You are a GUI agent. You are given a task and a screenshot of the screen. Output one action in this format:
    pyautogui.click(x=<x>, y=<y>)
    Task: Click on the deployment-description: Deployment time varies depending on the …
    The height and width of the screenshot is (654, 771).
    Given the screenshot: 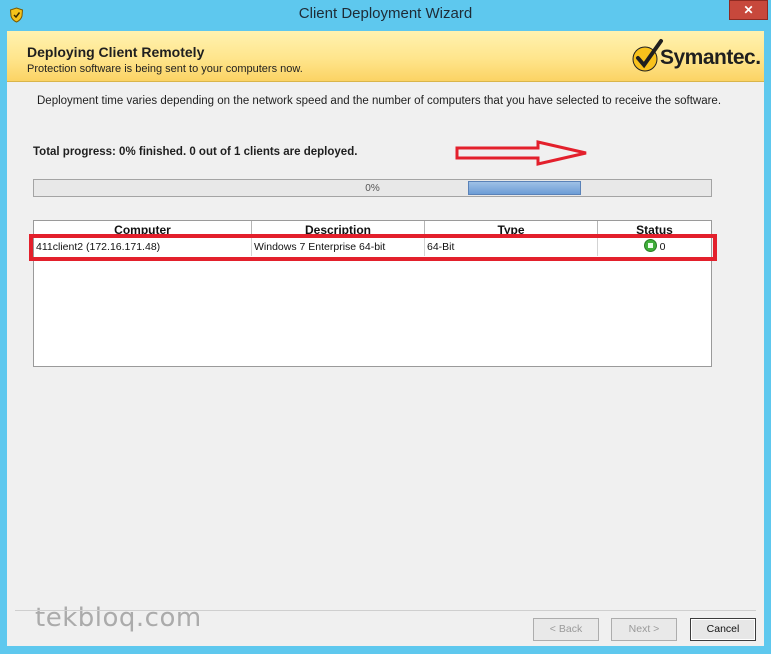 What is the action you would take?
    pyautogui.click(x=379, y=101)
    